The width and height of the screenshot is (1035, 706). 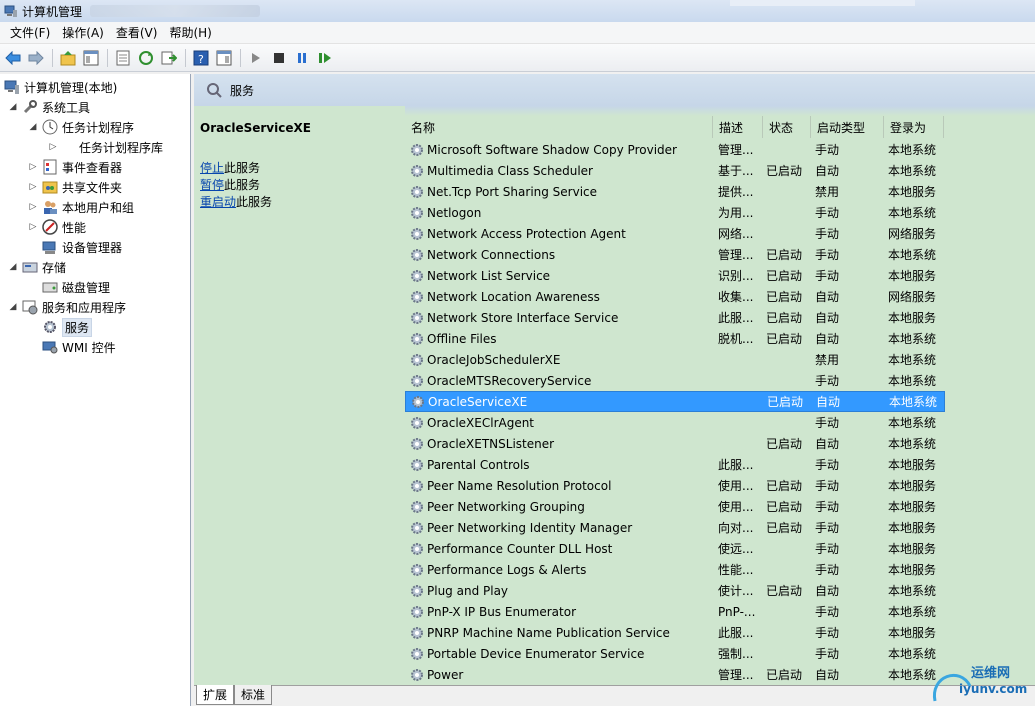 I want to click on service-row: Performance Counter DLL Host 使远... 手动 本地服务, so click(x=675, y=548).